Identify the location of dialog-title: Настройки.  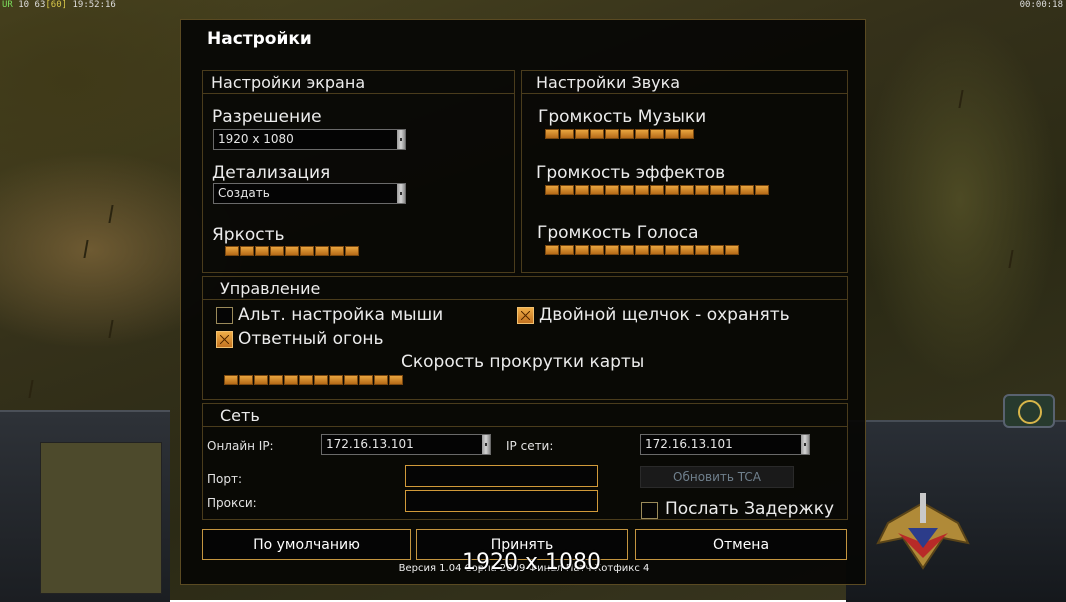
(259, 39).